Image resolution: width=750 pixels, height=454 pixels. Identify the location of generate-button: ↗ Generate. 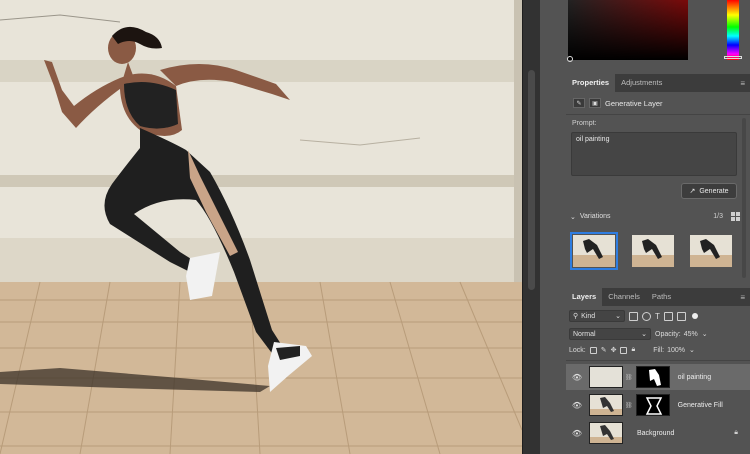
(709, 191).